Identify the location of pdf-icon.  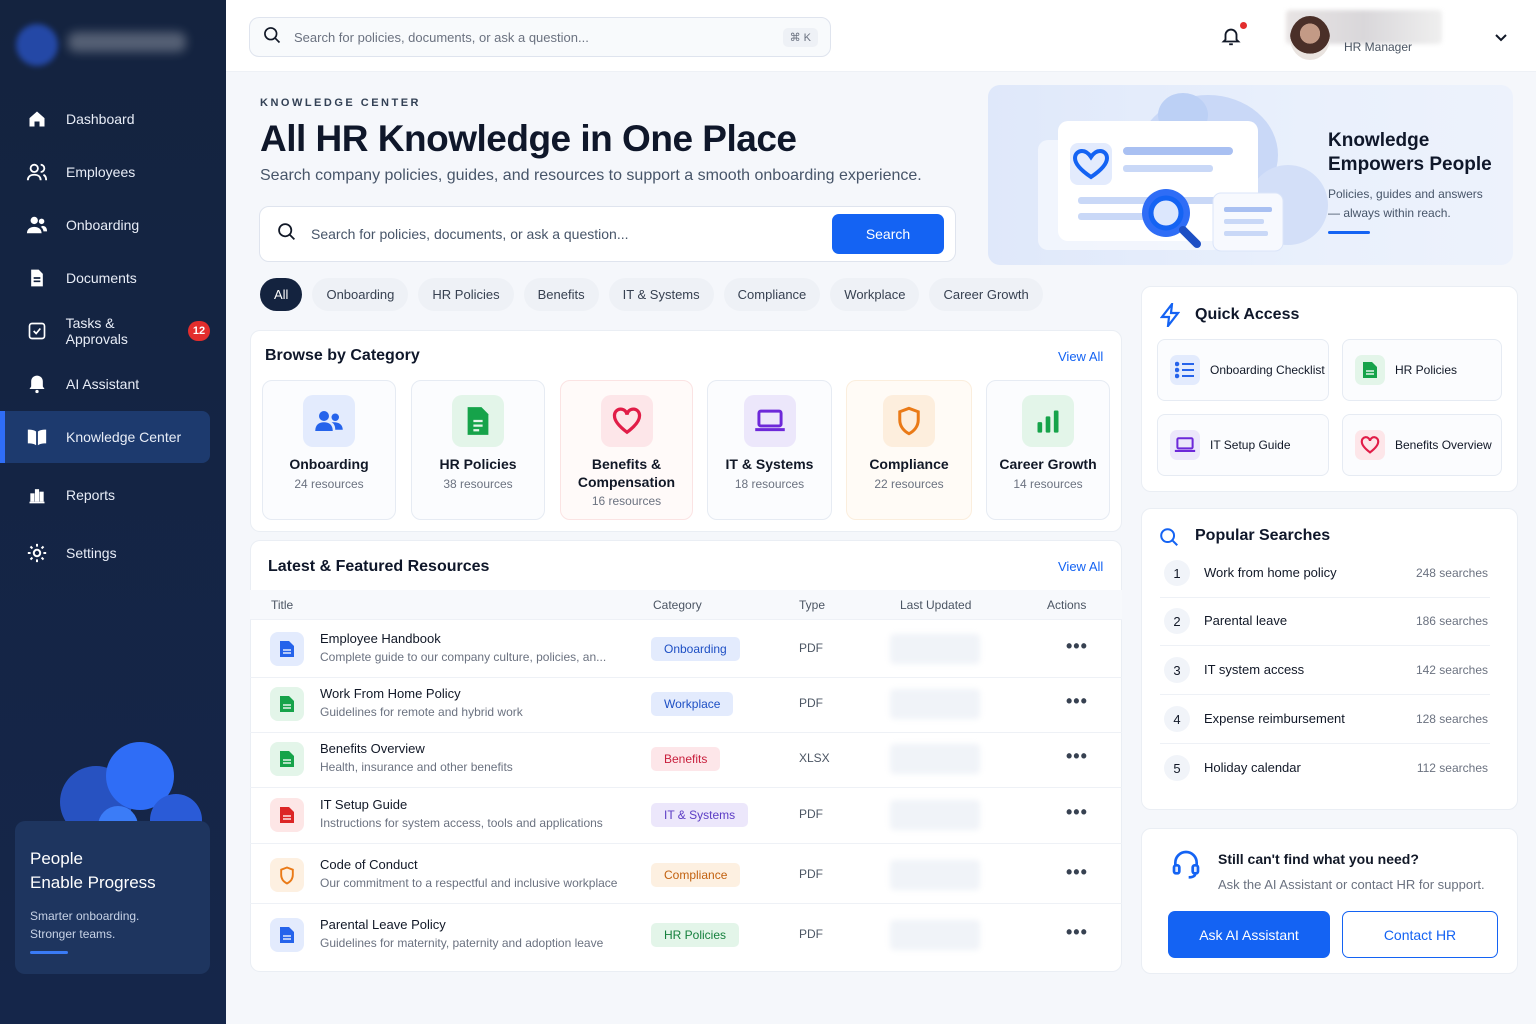
(287, 815).